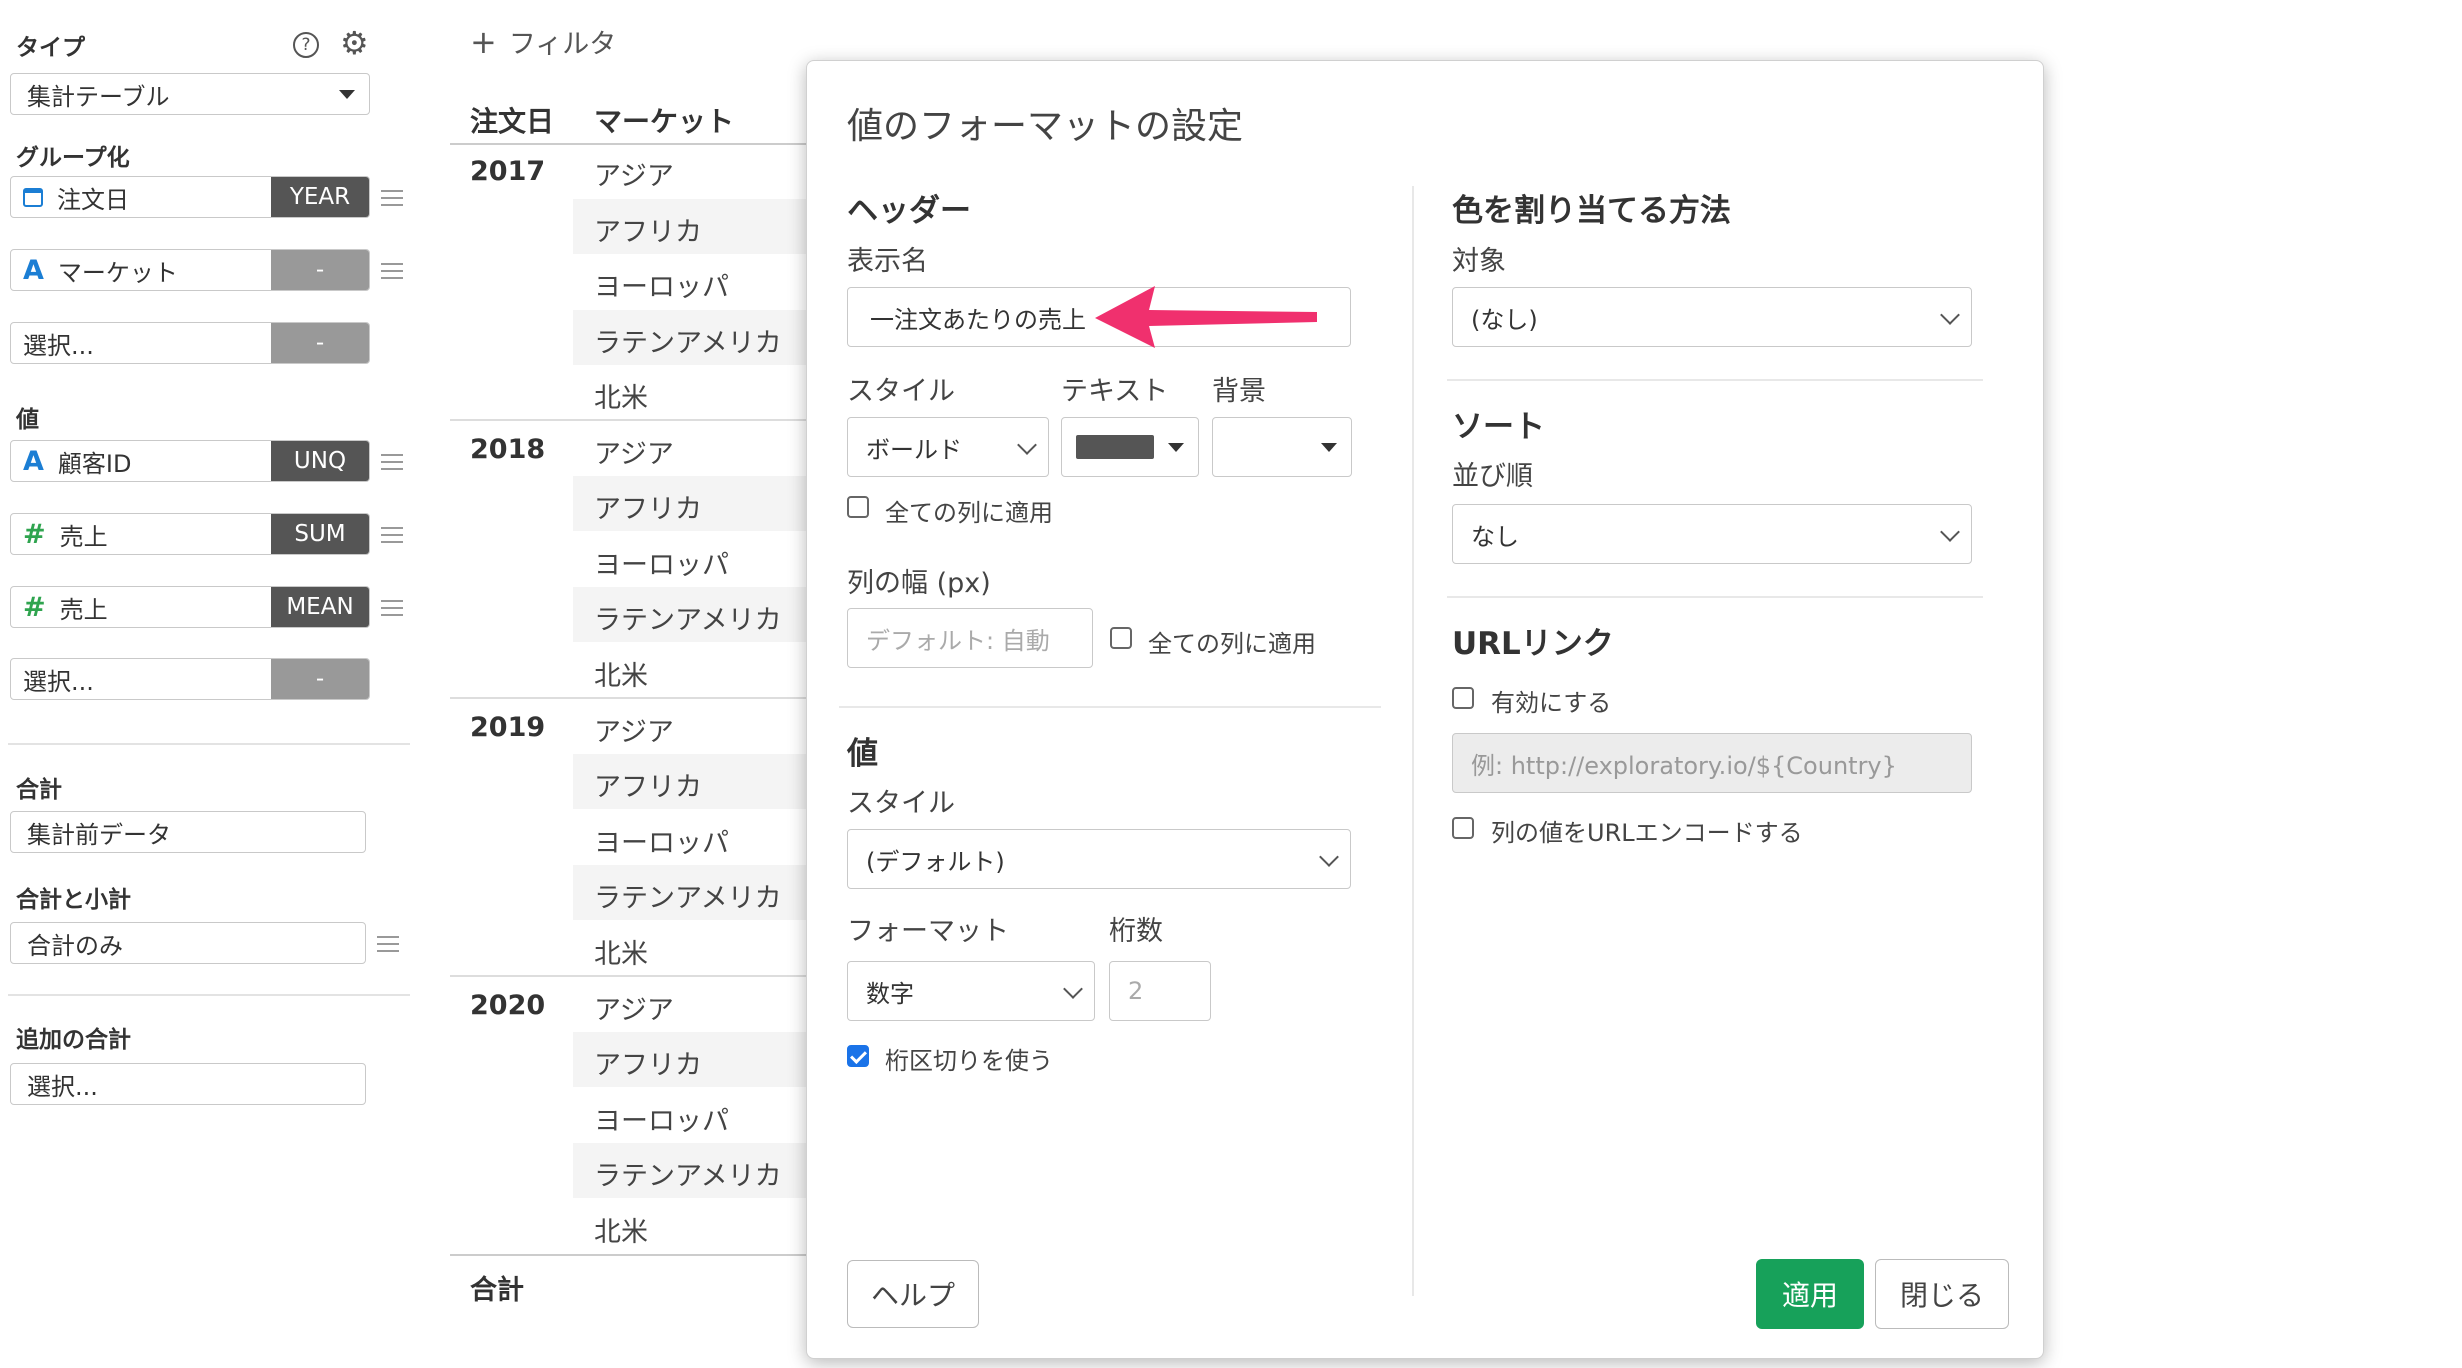 Image resolution: width=2462 pixels, height=1368 pixels. What do you see at coordinates (1206, 317) in the screenshot?
I see `annotation-arrow-icon` at bounding box center [1206, 317].